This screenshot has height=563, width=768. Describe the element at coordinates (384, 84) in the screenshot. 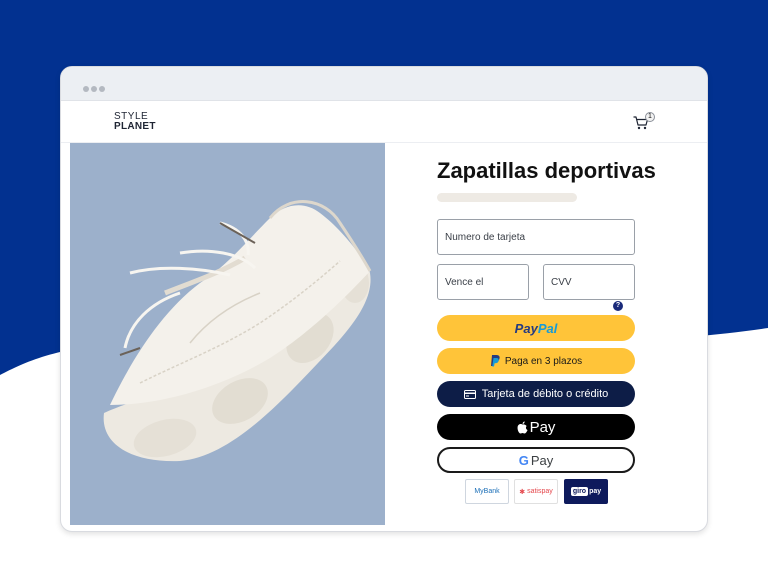

I see `browser-toolbar` at that location.